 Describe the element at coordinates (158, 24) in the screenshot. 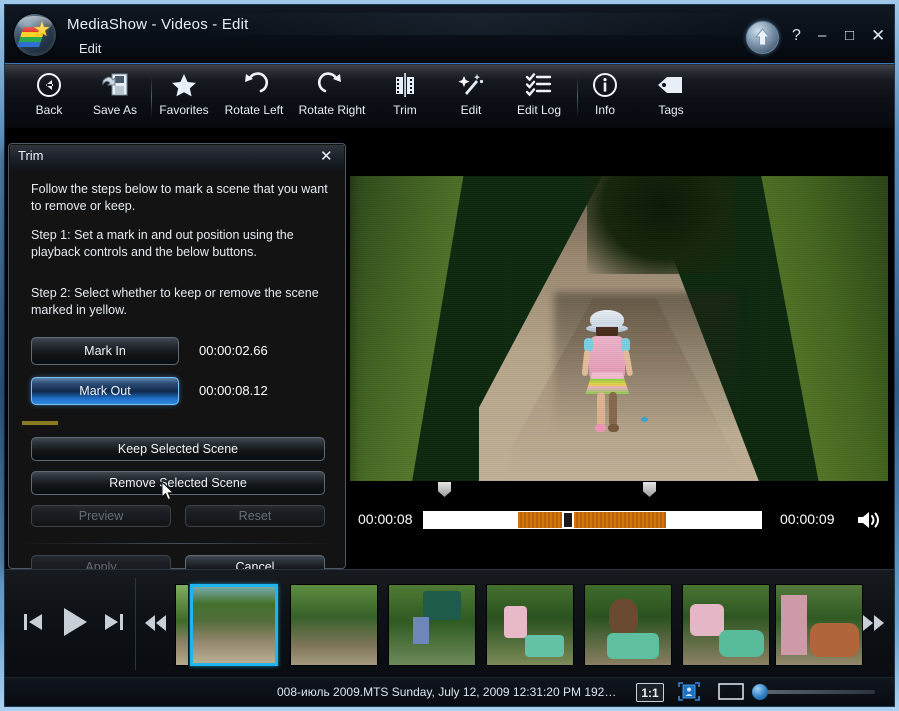

I see `app-title: MediaShow - Videos - Edit` at that location.